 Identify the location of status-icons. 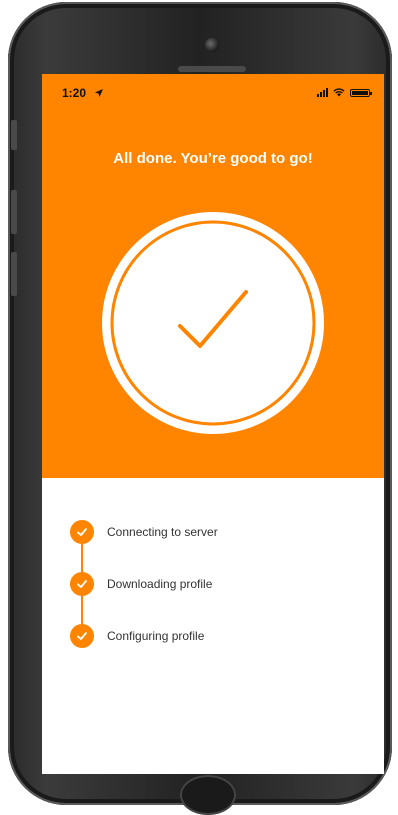
(344, 92).